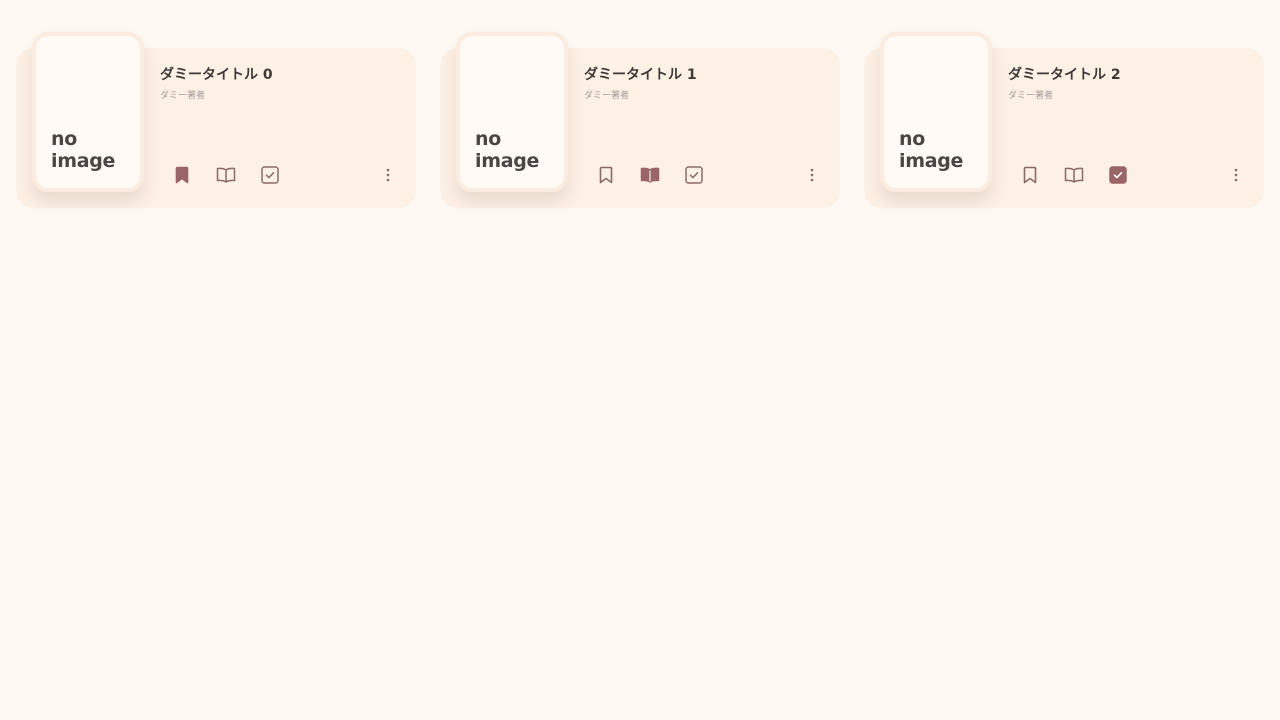 This screenshot has width=1280, height=720. Describe the element at coordinates (216, 74) in the screenshot. I see `book-title: ダミータイトル 0` at that location.